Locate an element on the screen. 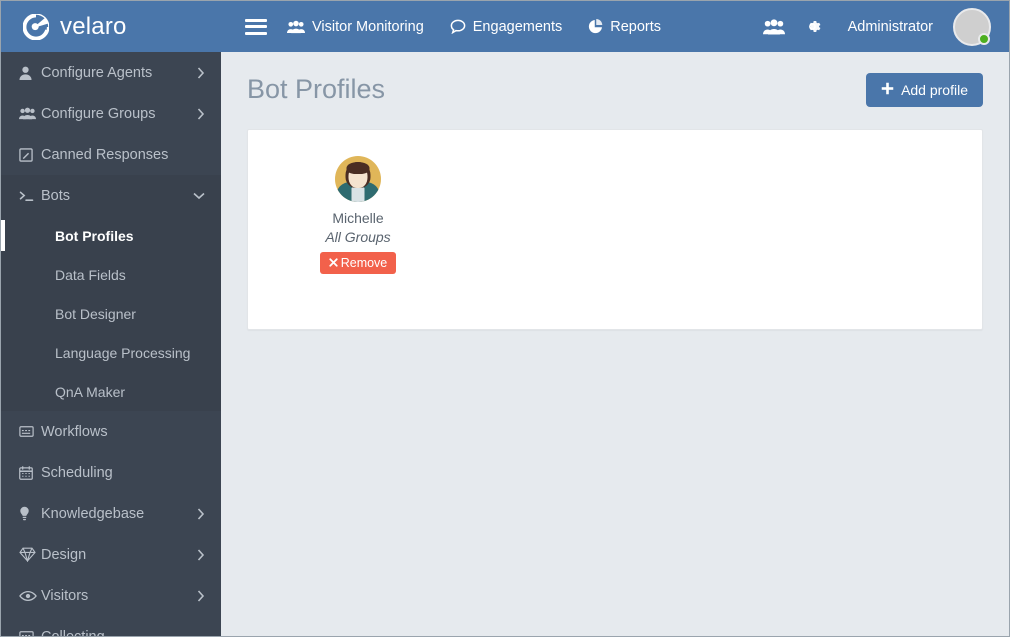 The image size is (1010, 637). sidebar-subitem-data-fields: Data Fields is located at coordinates (111, 274).